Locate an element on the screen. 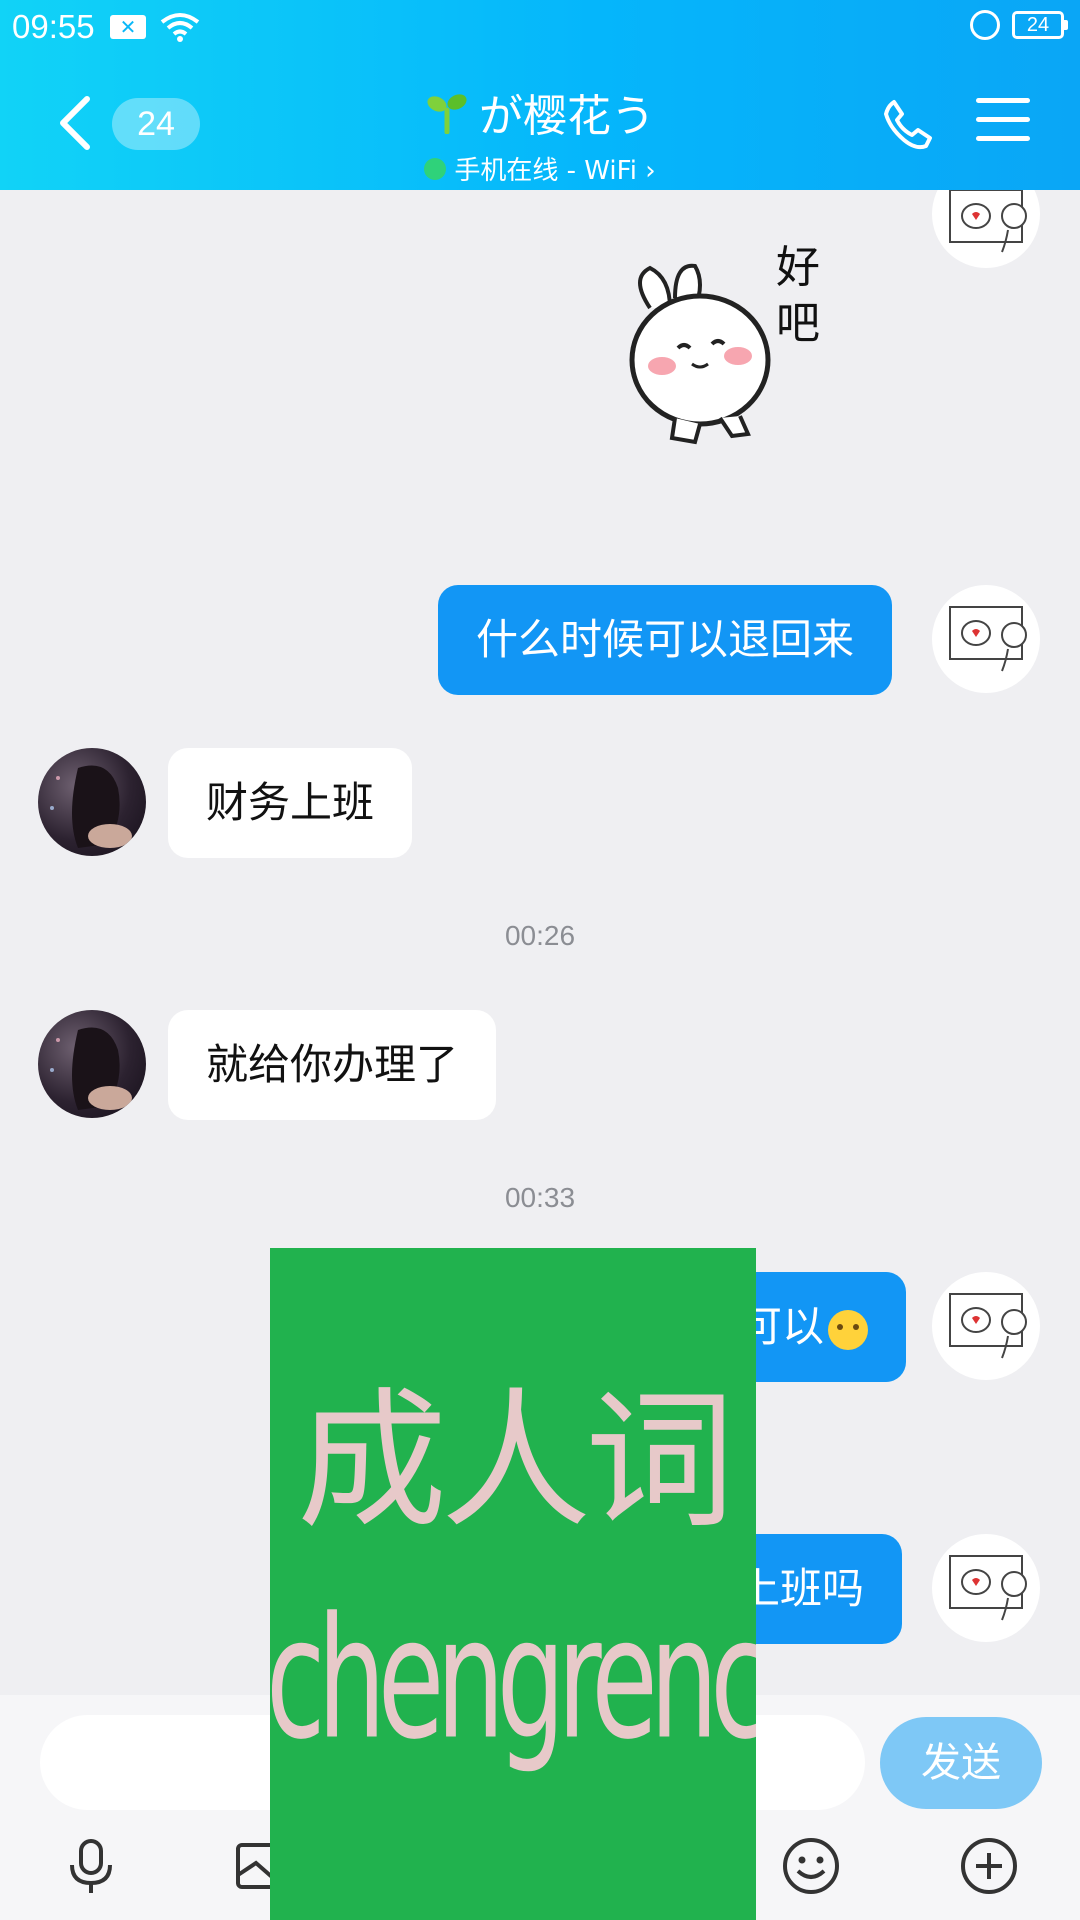 Image resolution: width=1080 pixels, height=1920 pixels. emoji-icon is located at coordinates (811, 1866).